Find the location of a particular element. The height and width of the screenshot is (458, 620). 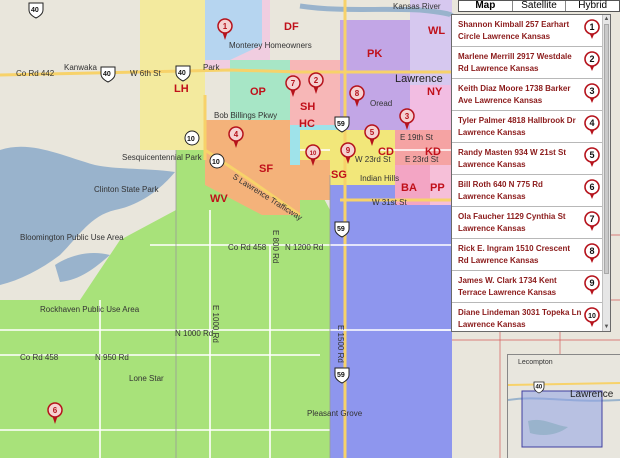

place-indian-hills: Indian Hills is located at coordinates (379, 178).